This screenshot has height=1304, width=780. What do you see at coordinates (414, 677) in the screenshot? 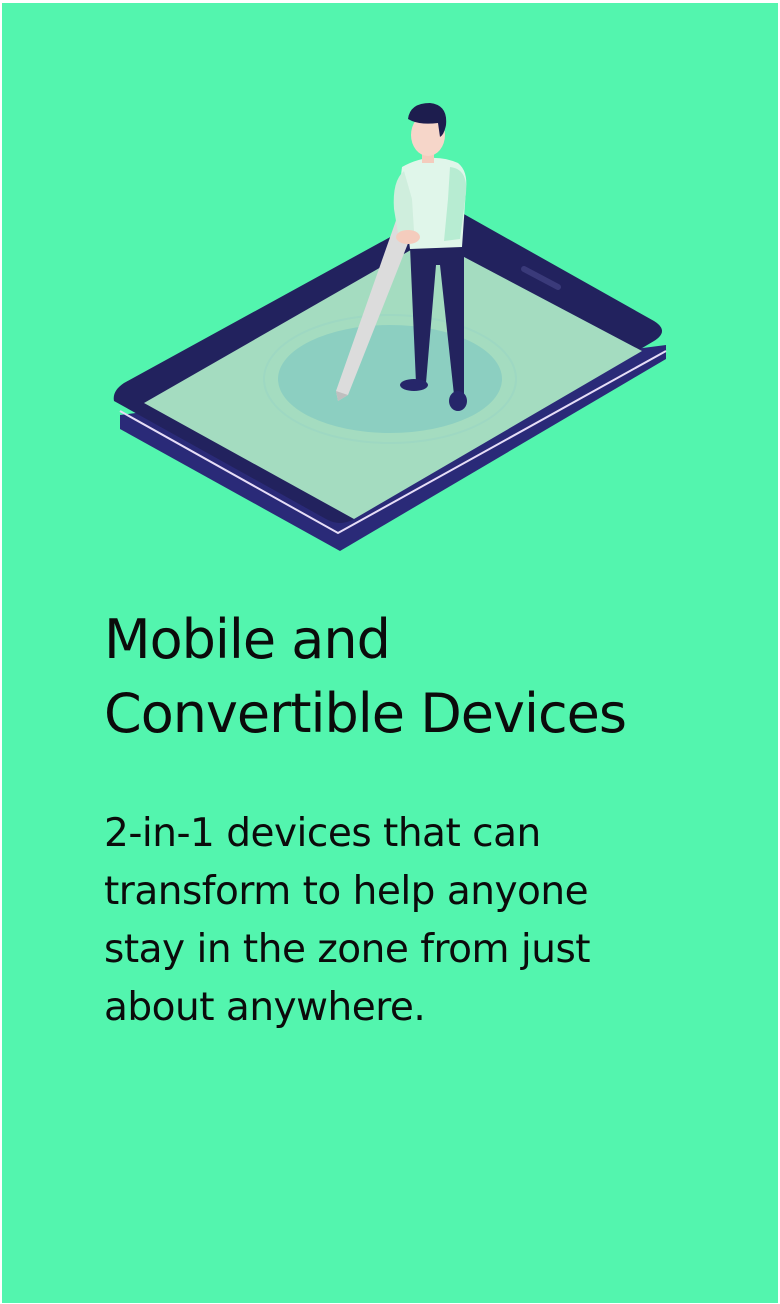
I see `card-title: Mobile and Convertible Devices` at bounding box center [414, 677].